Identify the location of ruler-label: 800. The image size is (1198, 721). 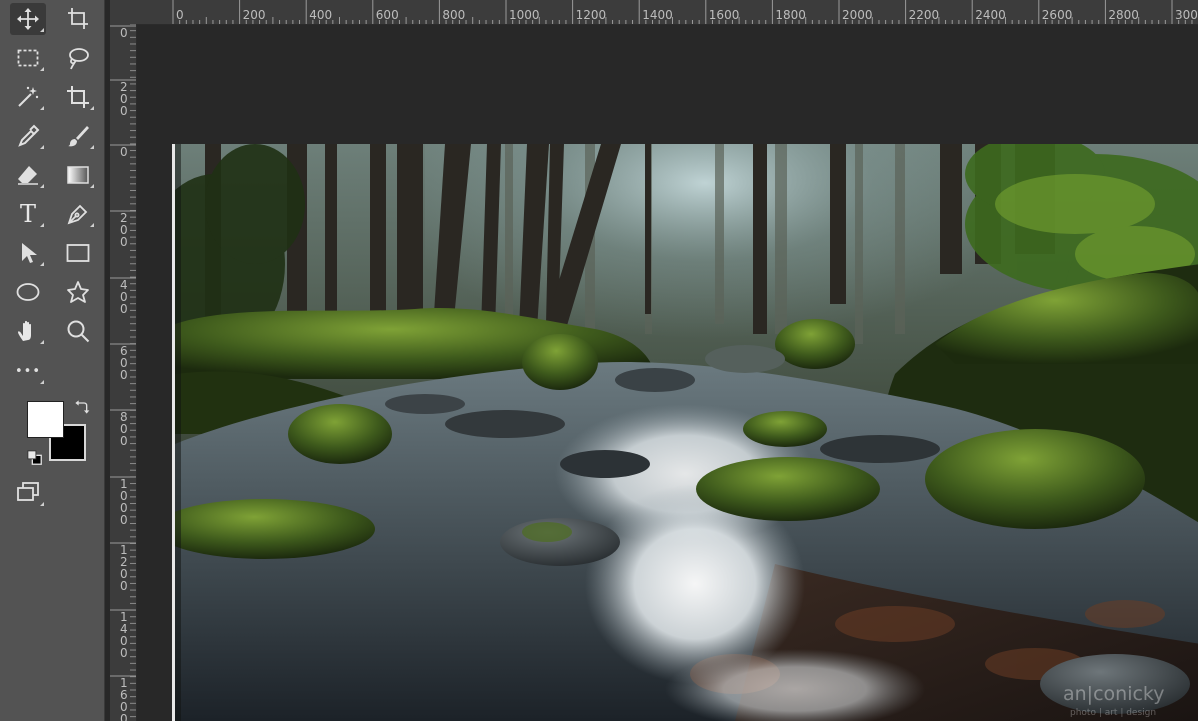
(453, 15).